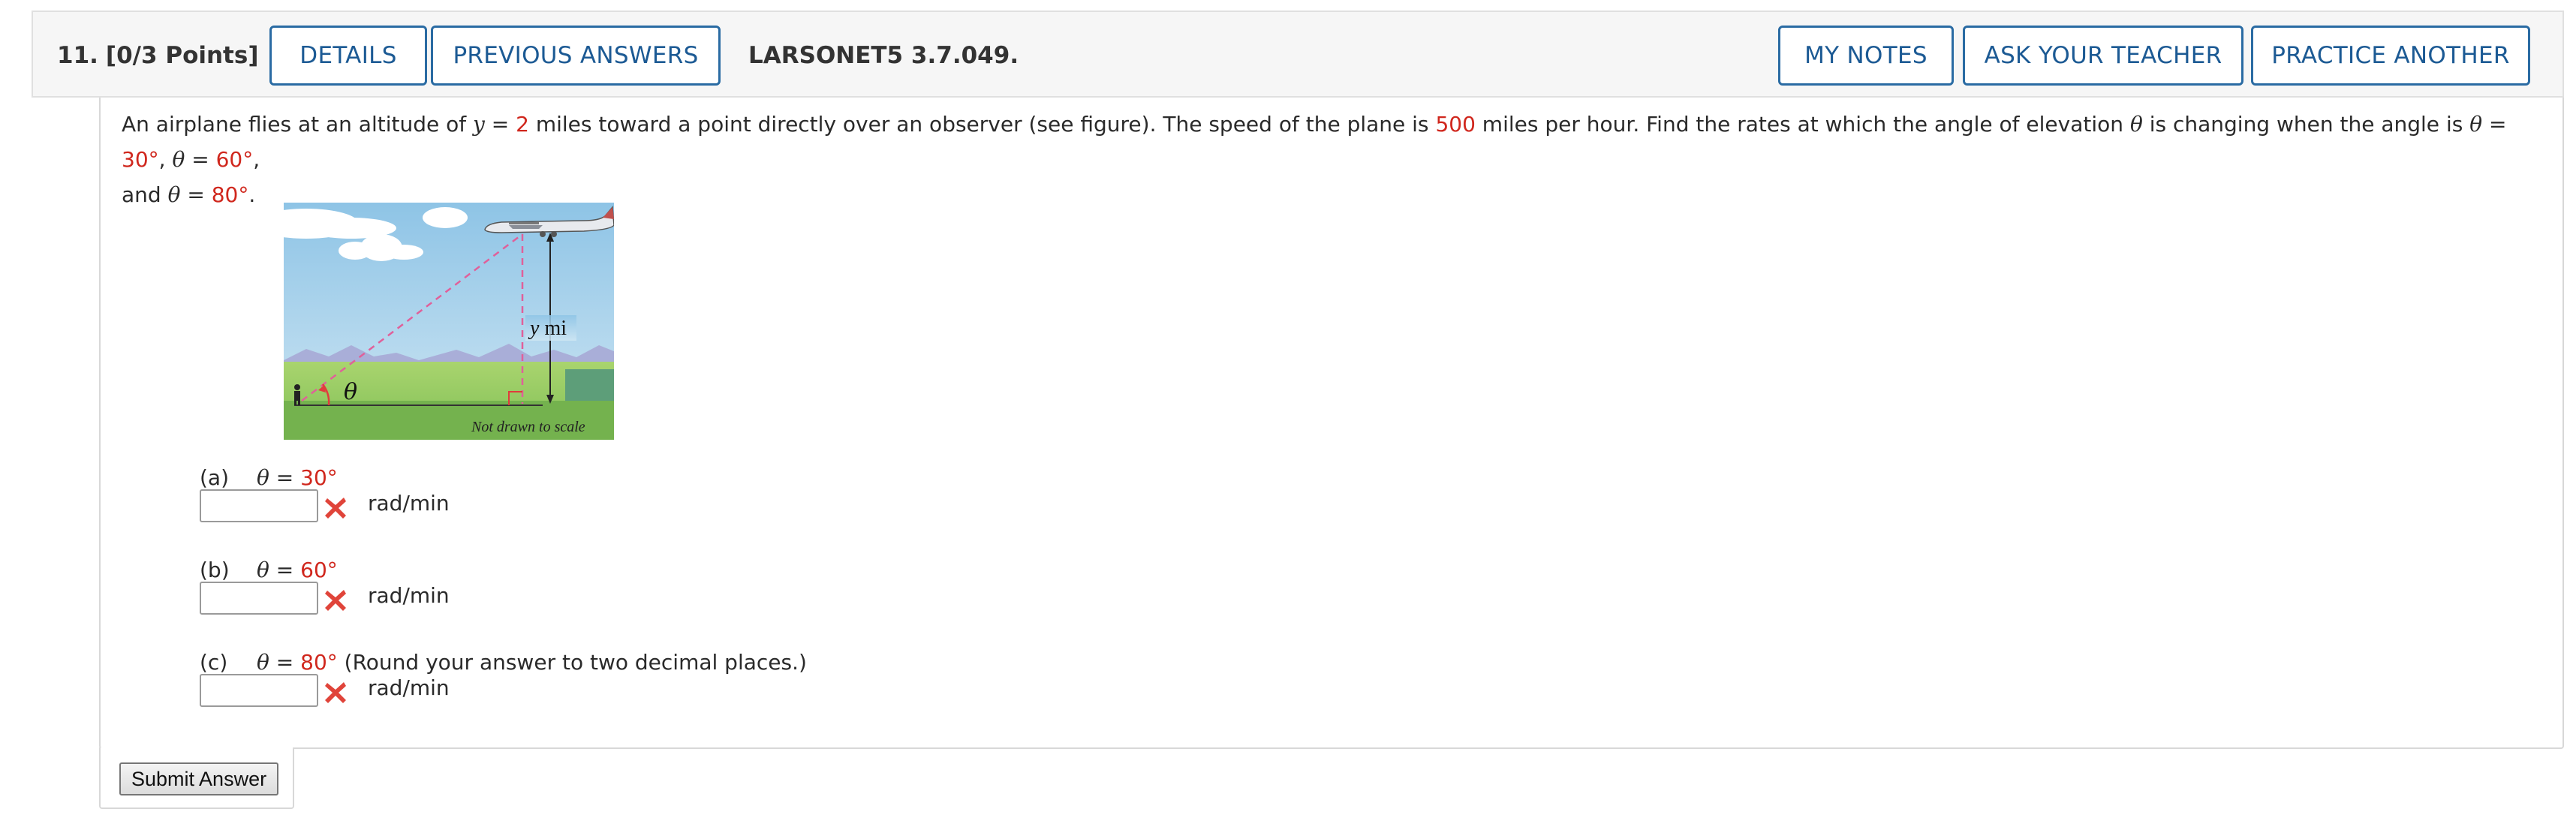 Image resolution: width=2576 pixels, height=821 pixels. What do you see at coordinates (259, 690) in the screenshot?
I see `answer-input-c` at bounding box center [259, 690].